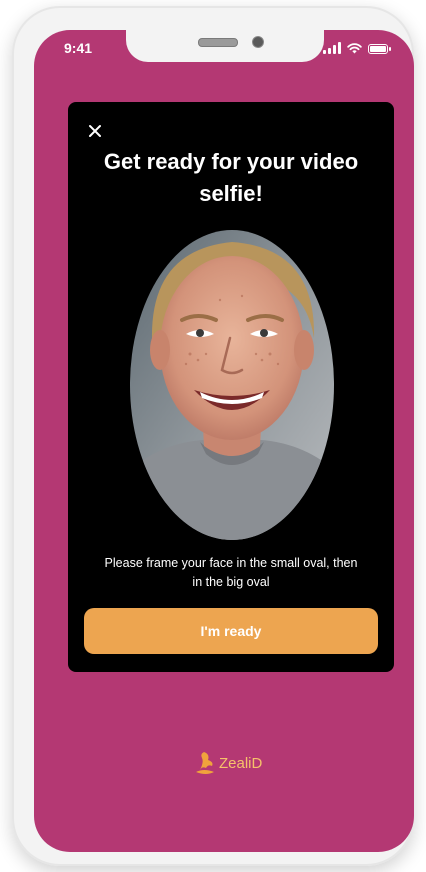 This screenshot has width=426, height=872. Describe the element at coordinates (258, 42) in the screenshot. I see `front-camera` at that location.